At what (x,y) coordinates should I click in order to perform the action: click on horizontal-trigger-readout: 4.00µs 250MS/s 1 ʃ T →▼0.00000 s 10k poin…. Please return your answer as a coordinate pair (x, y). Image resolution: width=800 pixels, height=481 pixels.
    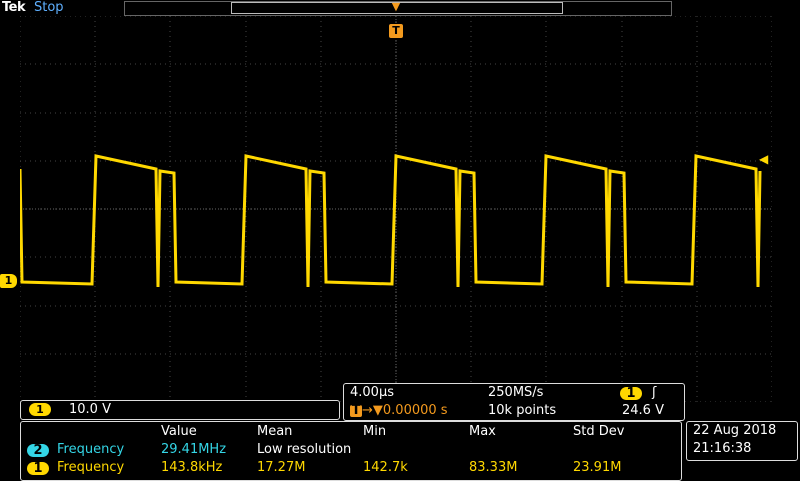
    Looking at the image, I should click on (514, 402).